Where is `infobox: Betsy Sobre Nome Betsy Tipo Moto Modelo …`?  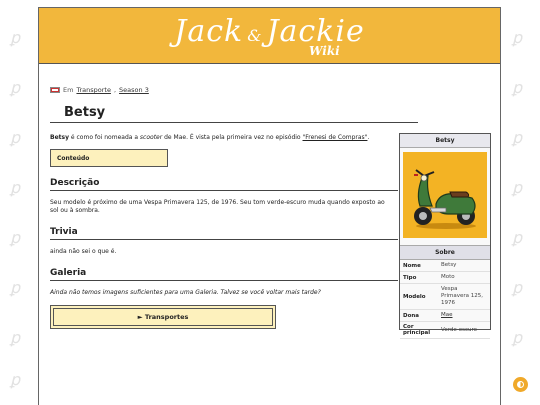
infobox: Betsy Sobre Nome Betsy Tipo Moto Modelo … is located at coordinates (445, 236).